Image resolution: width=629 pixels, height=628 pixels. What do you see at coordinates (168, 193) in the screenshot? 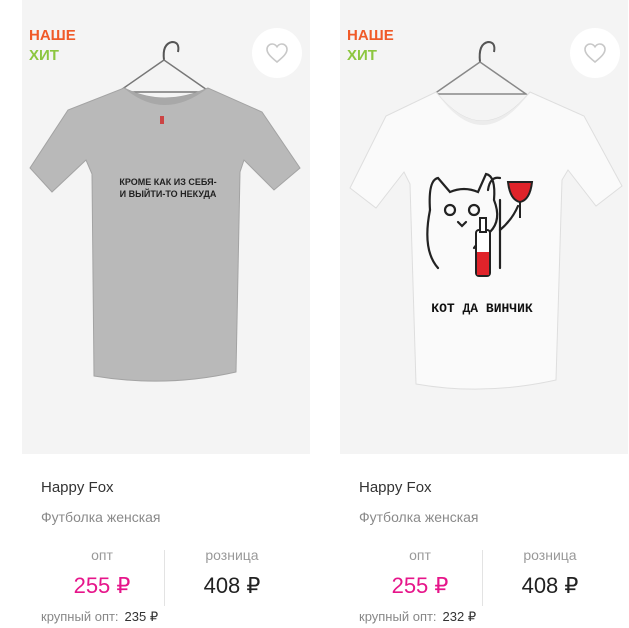
I see `print-text-line-2: И ВЫЙТИ-ТО НЕКУДА` at bounding box center [168, 193].